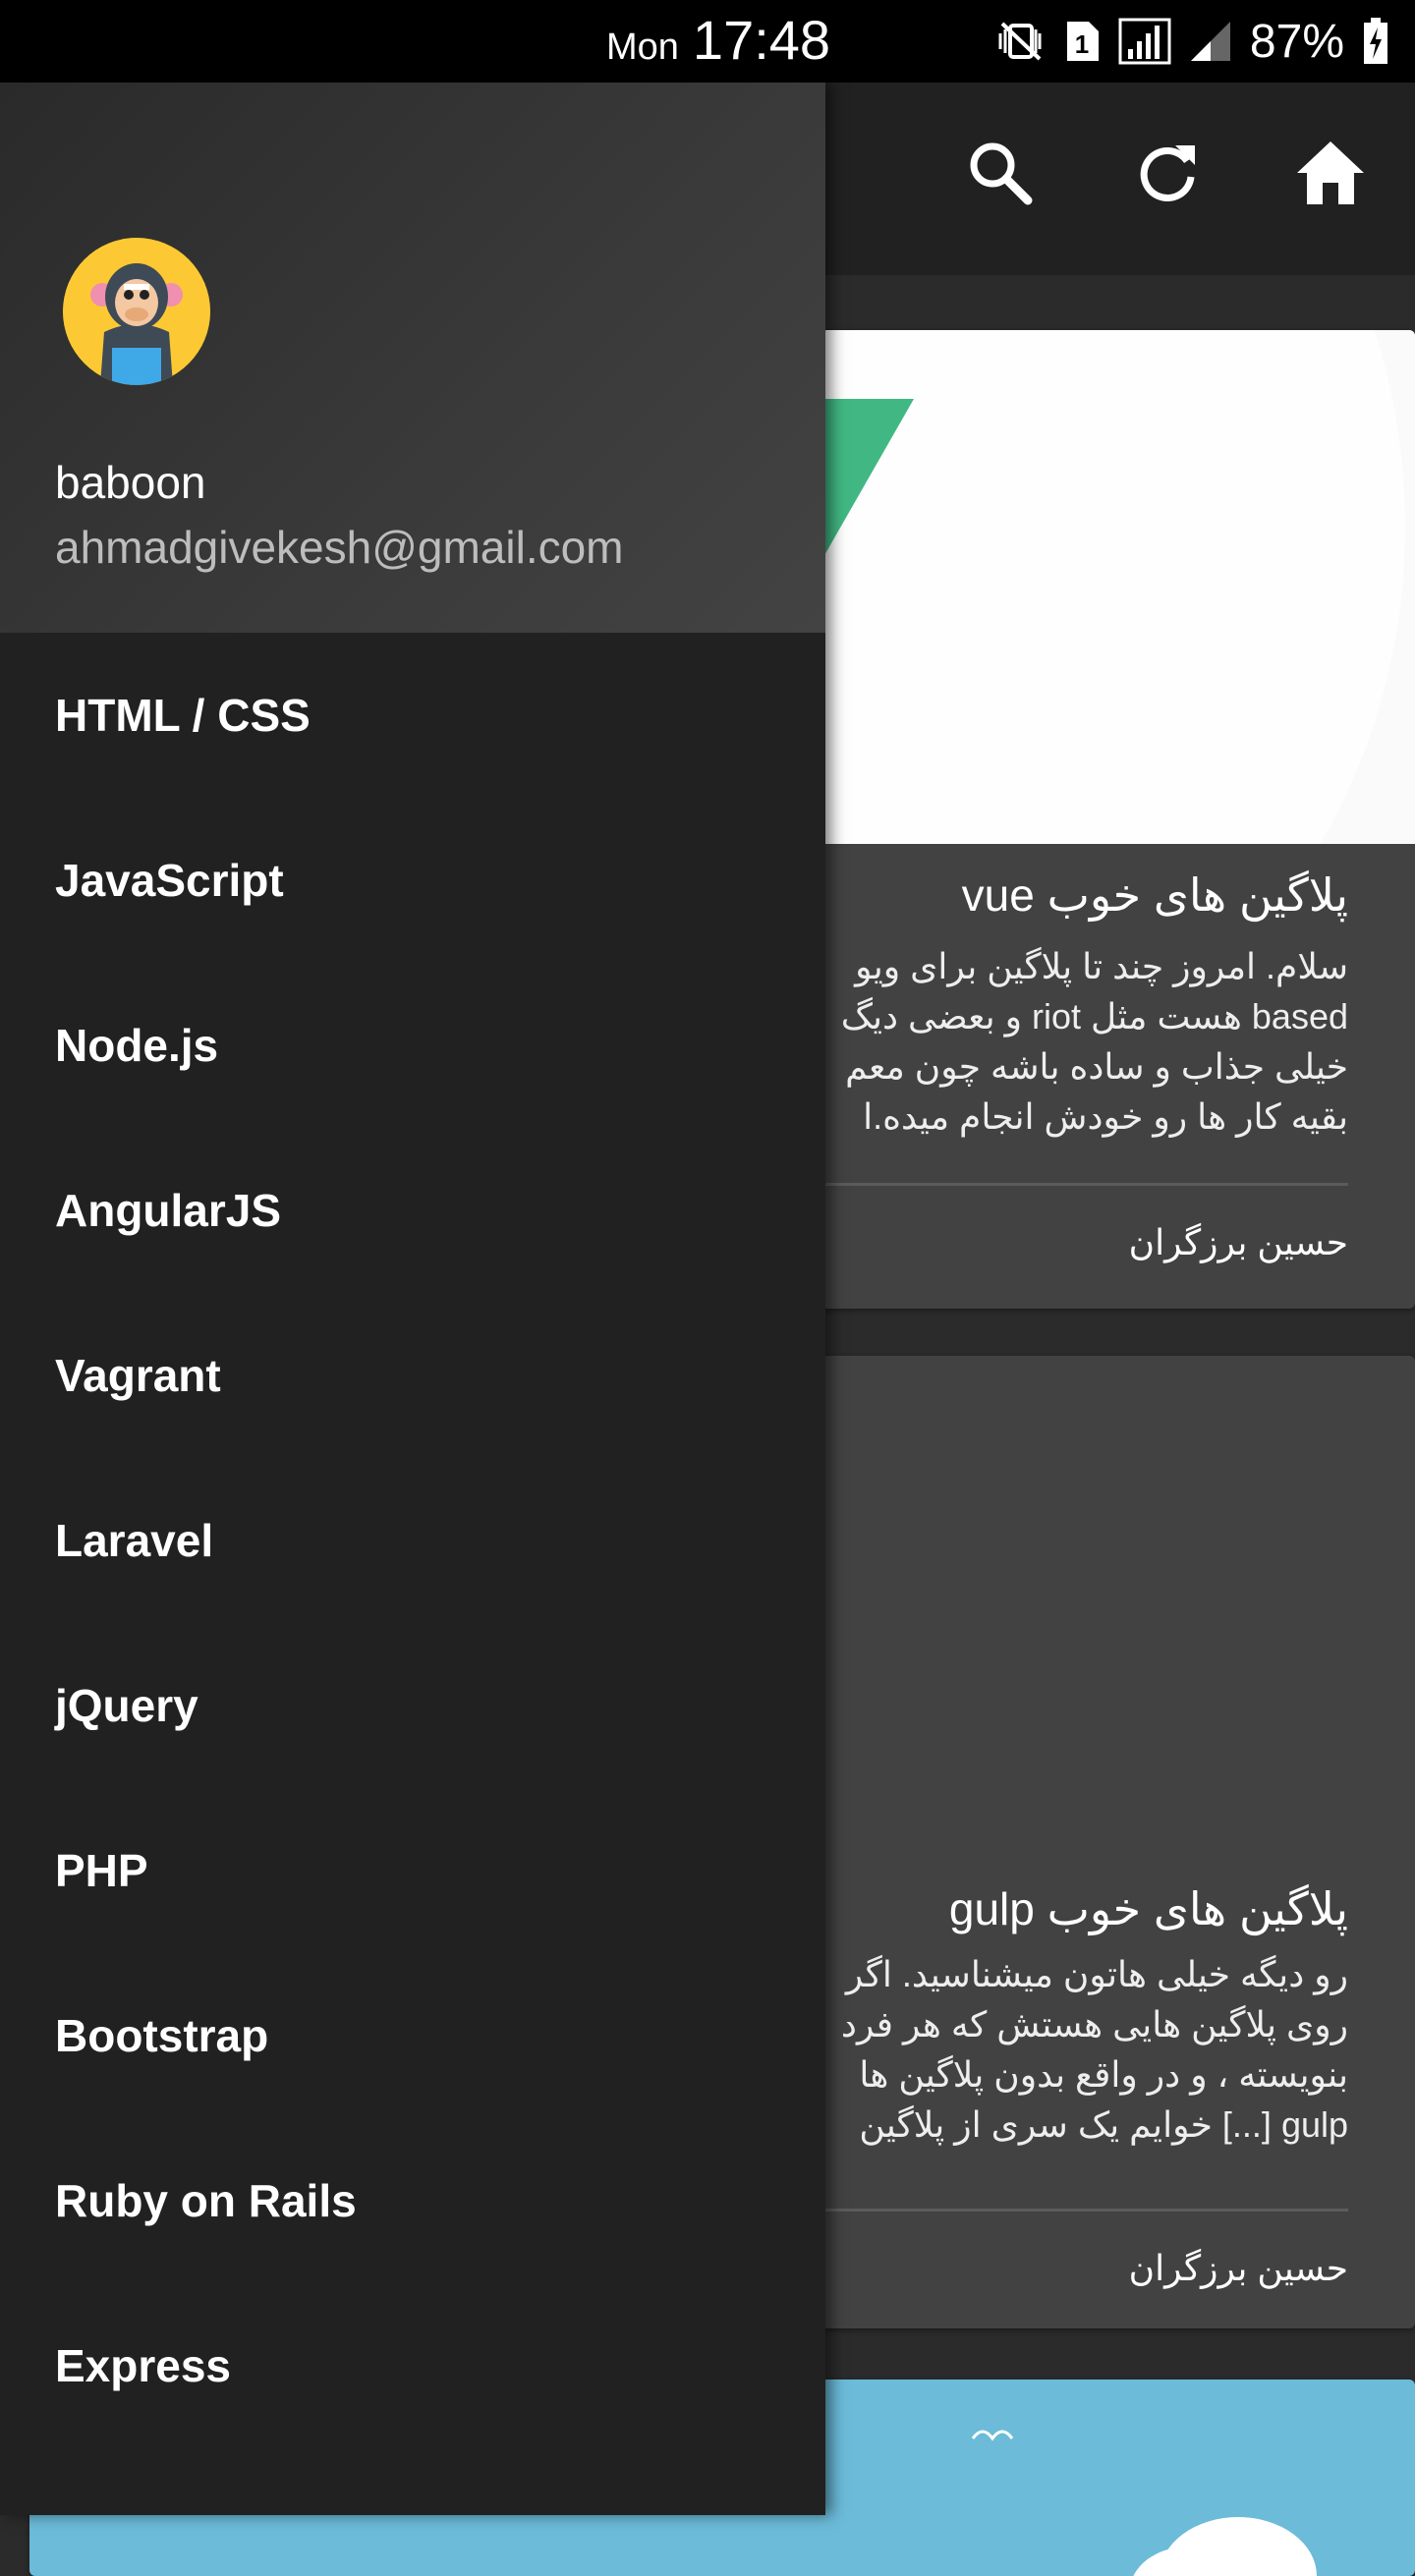 The width and height of the screenshot is (1415, 2576). Describe the element at coordinates (412, 1870) in the screenshot. I see `menu-item-php: PHP` at that location.